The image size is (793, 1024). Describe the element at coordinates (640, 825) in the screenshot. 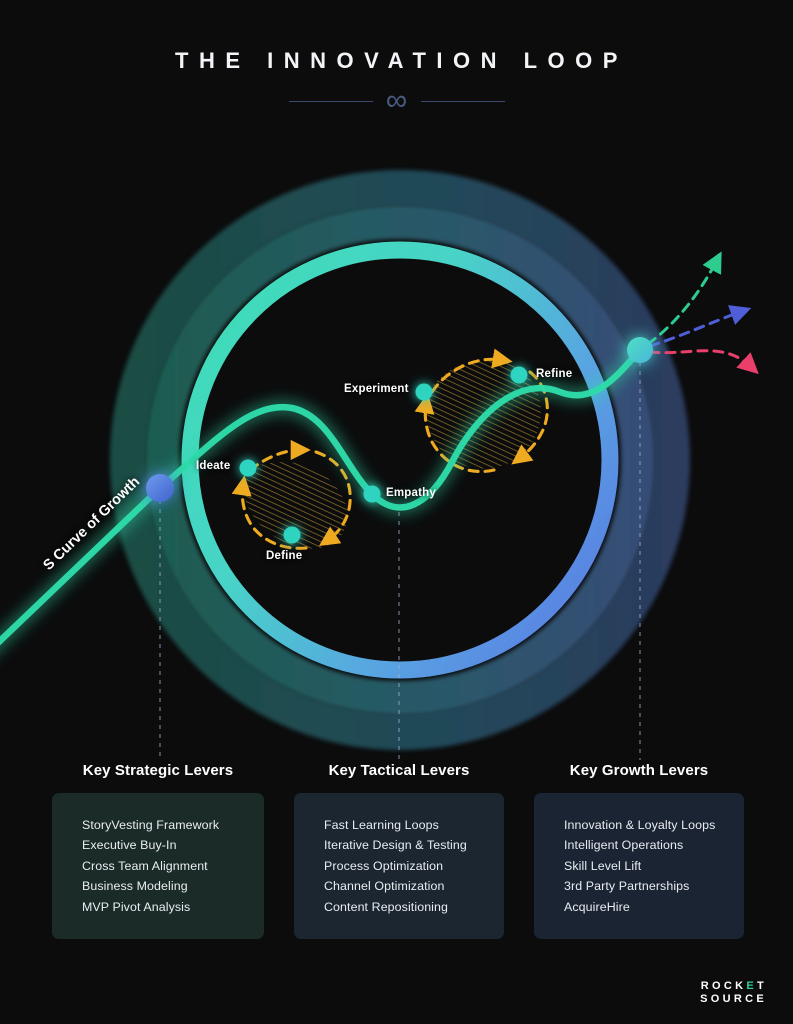

I see `list-item: Innovation & Loyalty Loops` at that location.